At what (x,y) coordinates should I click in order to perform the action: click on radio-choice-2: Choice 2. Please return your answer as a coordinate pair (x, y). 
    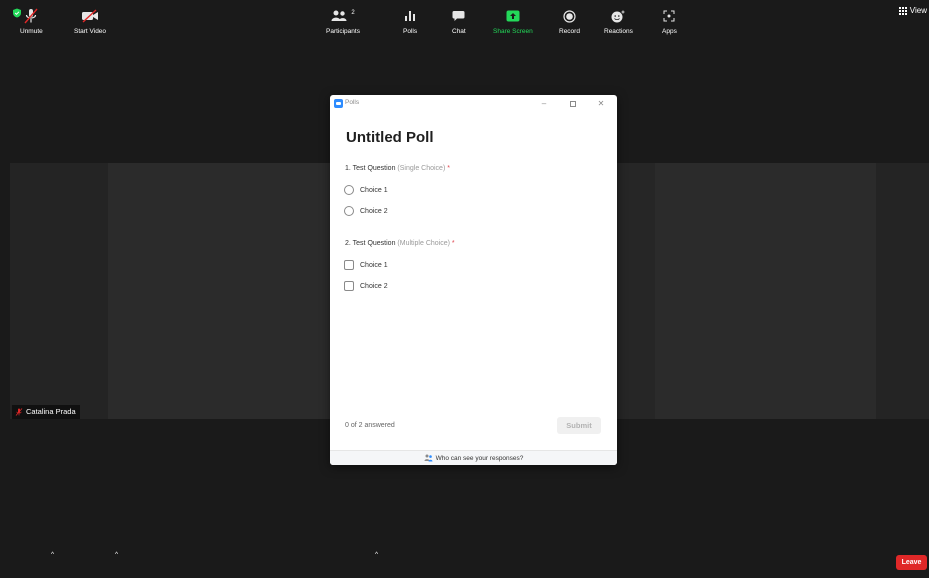
    Looking at the image, I should click on (366, 211).